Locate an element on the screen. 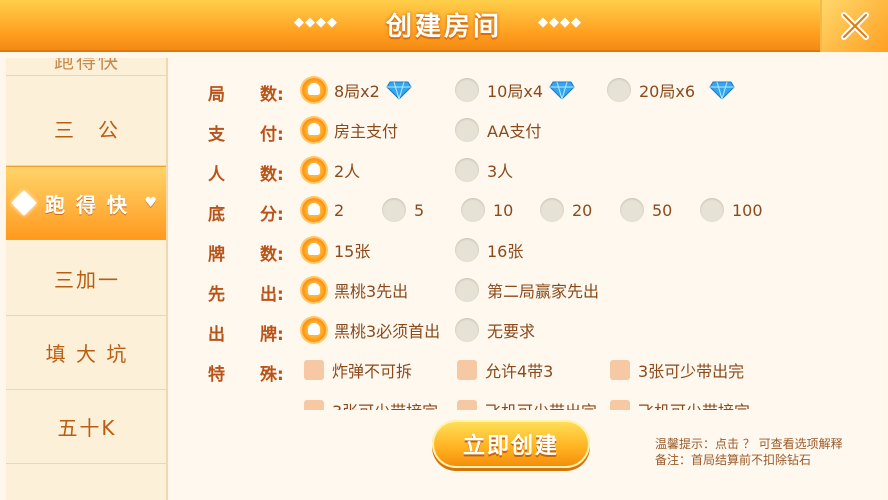  close-icon is located at coordinates (855, 26).